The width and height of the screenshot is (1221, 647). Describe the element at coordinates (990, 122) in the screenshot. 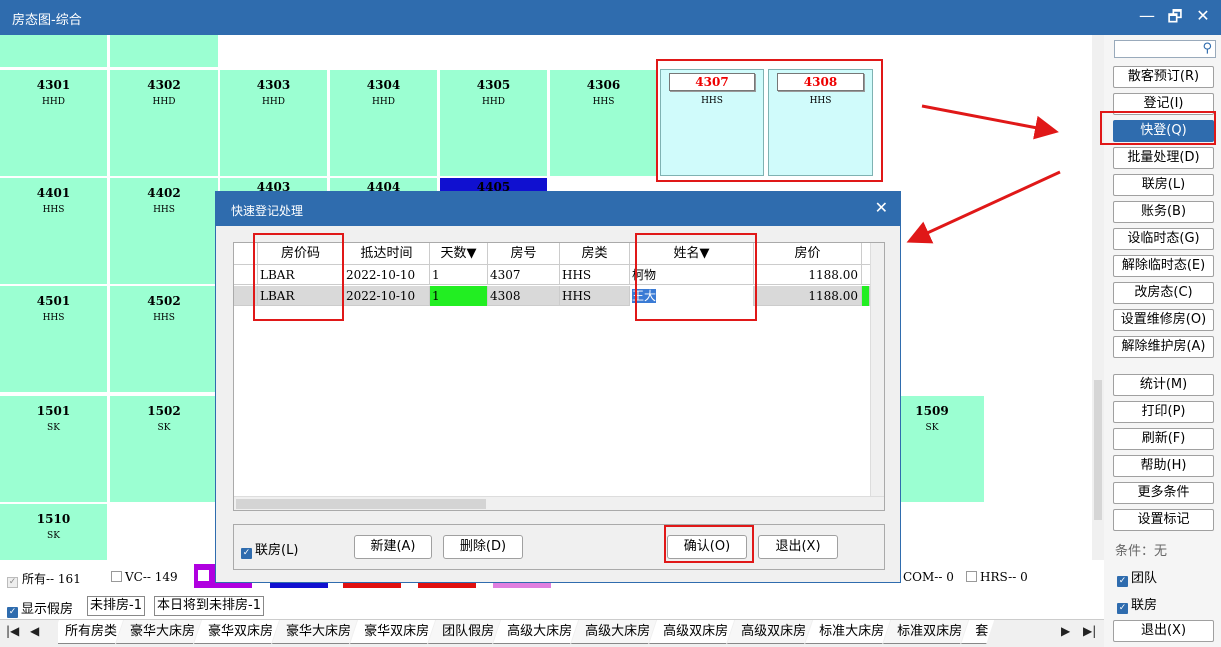

I see `arrow-to-quick-checkin` at that location.